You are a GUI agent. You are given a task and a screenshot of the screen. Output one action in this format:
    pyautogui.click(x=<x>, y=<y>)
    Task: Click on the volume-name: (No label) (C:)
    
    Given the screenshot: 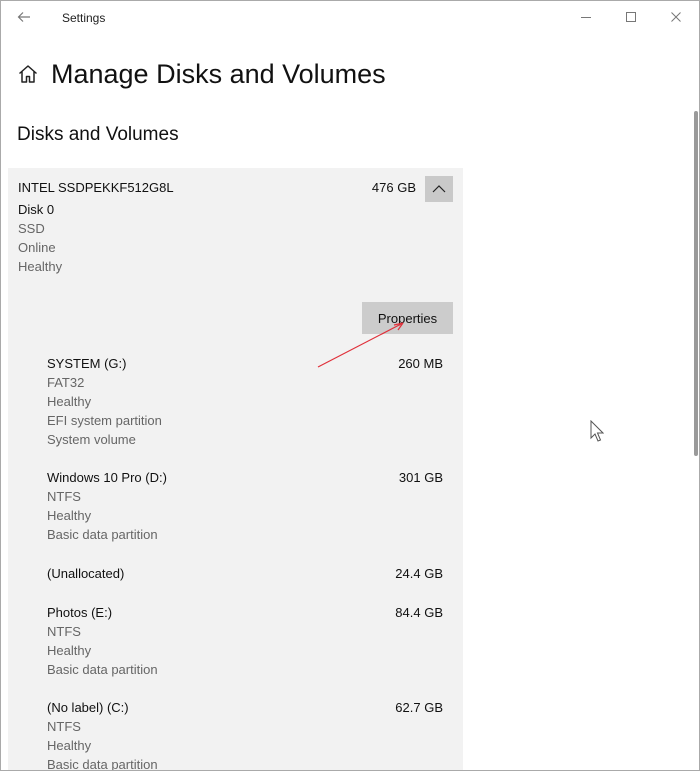 What is the action you would take?
    pyautogui.click(x=88, y=707)
    